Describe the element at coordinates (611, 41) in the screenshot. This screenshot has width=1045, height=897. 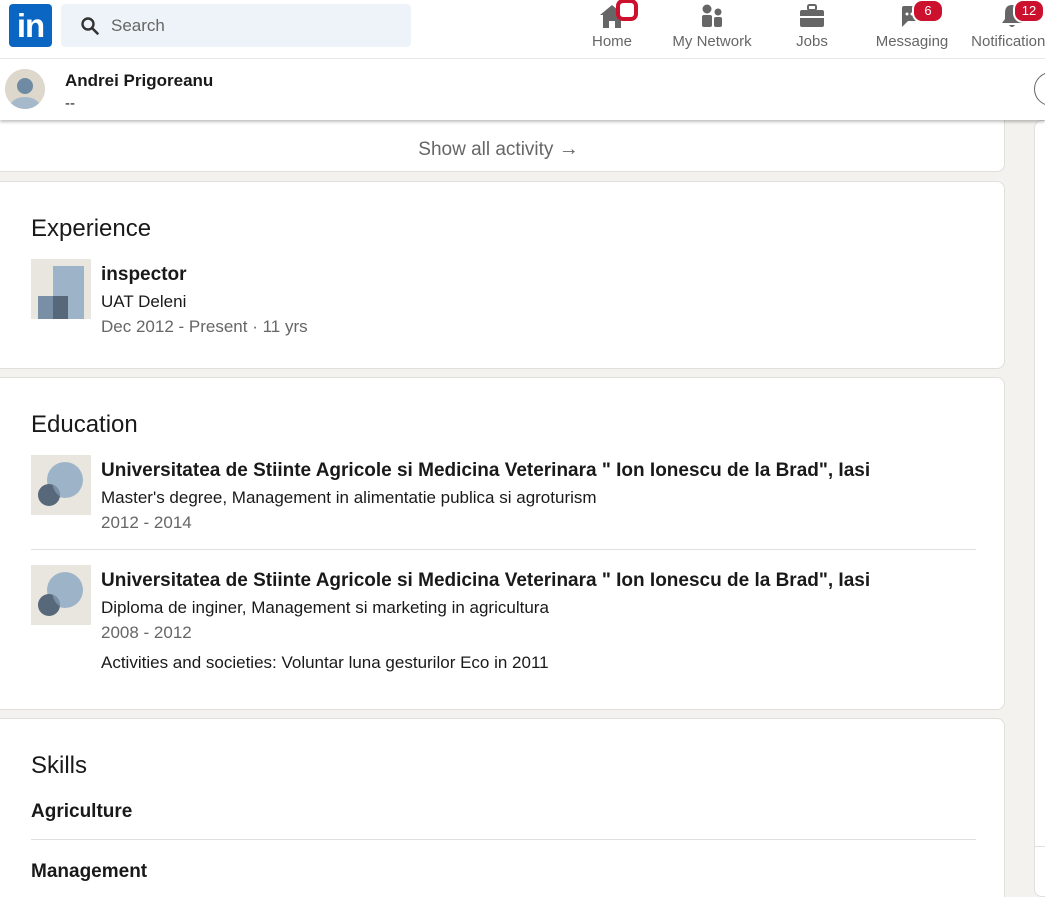
I see `nav-home-label: Home` at that location.